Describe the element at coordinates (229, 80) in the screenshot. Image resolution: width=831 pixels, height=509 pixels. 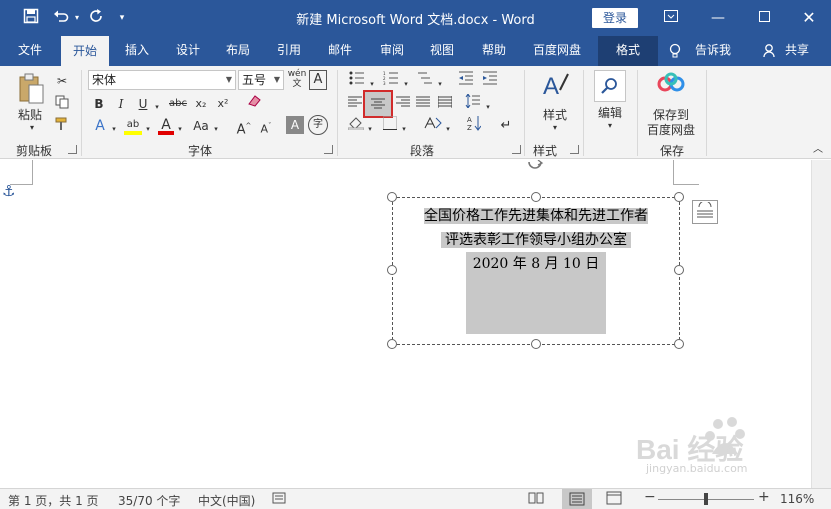
I see `font-name-dropdown-icon: ▼` at that location.